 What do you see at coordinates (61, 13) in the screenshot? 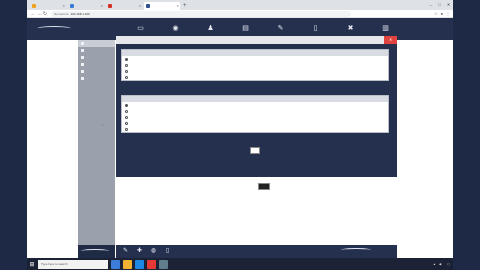
I see `not-secure-label: Not secure` at bounding box center [61, 13].